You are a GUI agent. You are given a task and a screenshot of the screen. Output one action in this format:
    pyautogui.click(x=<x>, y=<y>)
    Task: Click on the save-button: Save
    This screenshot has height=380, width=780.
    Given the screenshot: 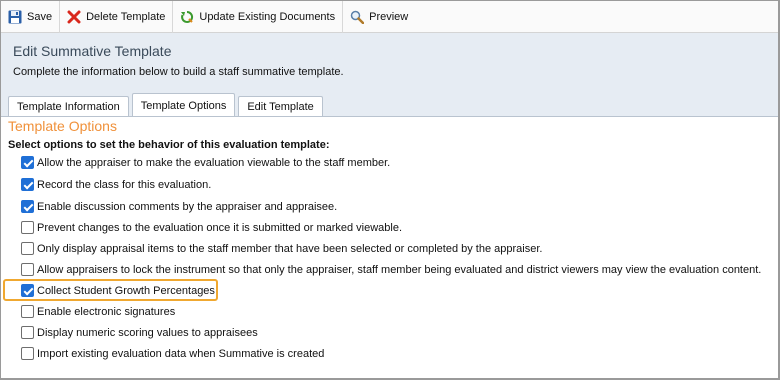 What is the action you would take?
    pyautogui.click(x=31, y=16)
    